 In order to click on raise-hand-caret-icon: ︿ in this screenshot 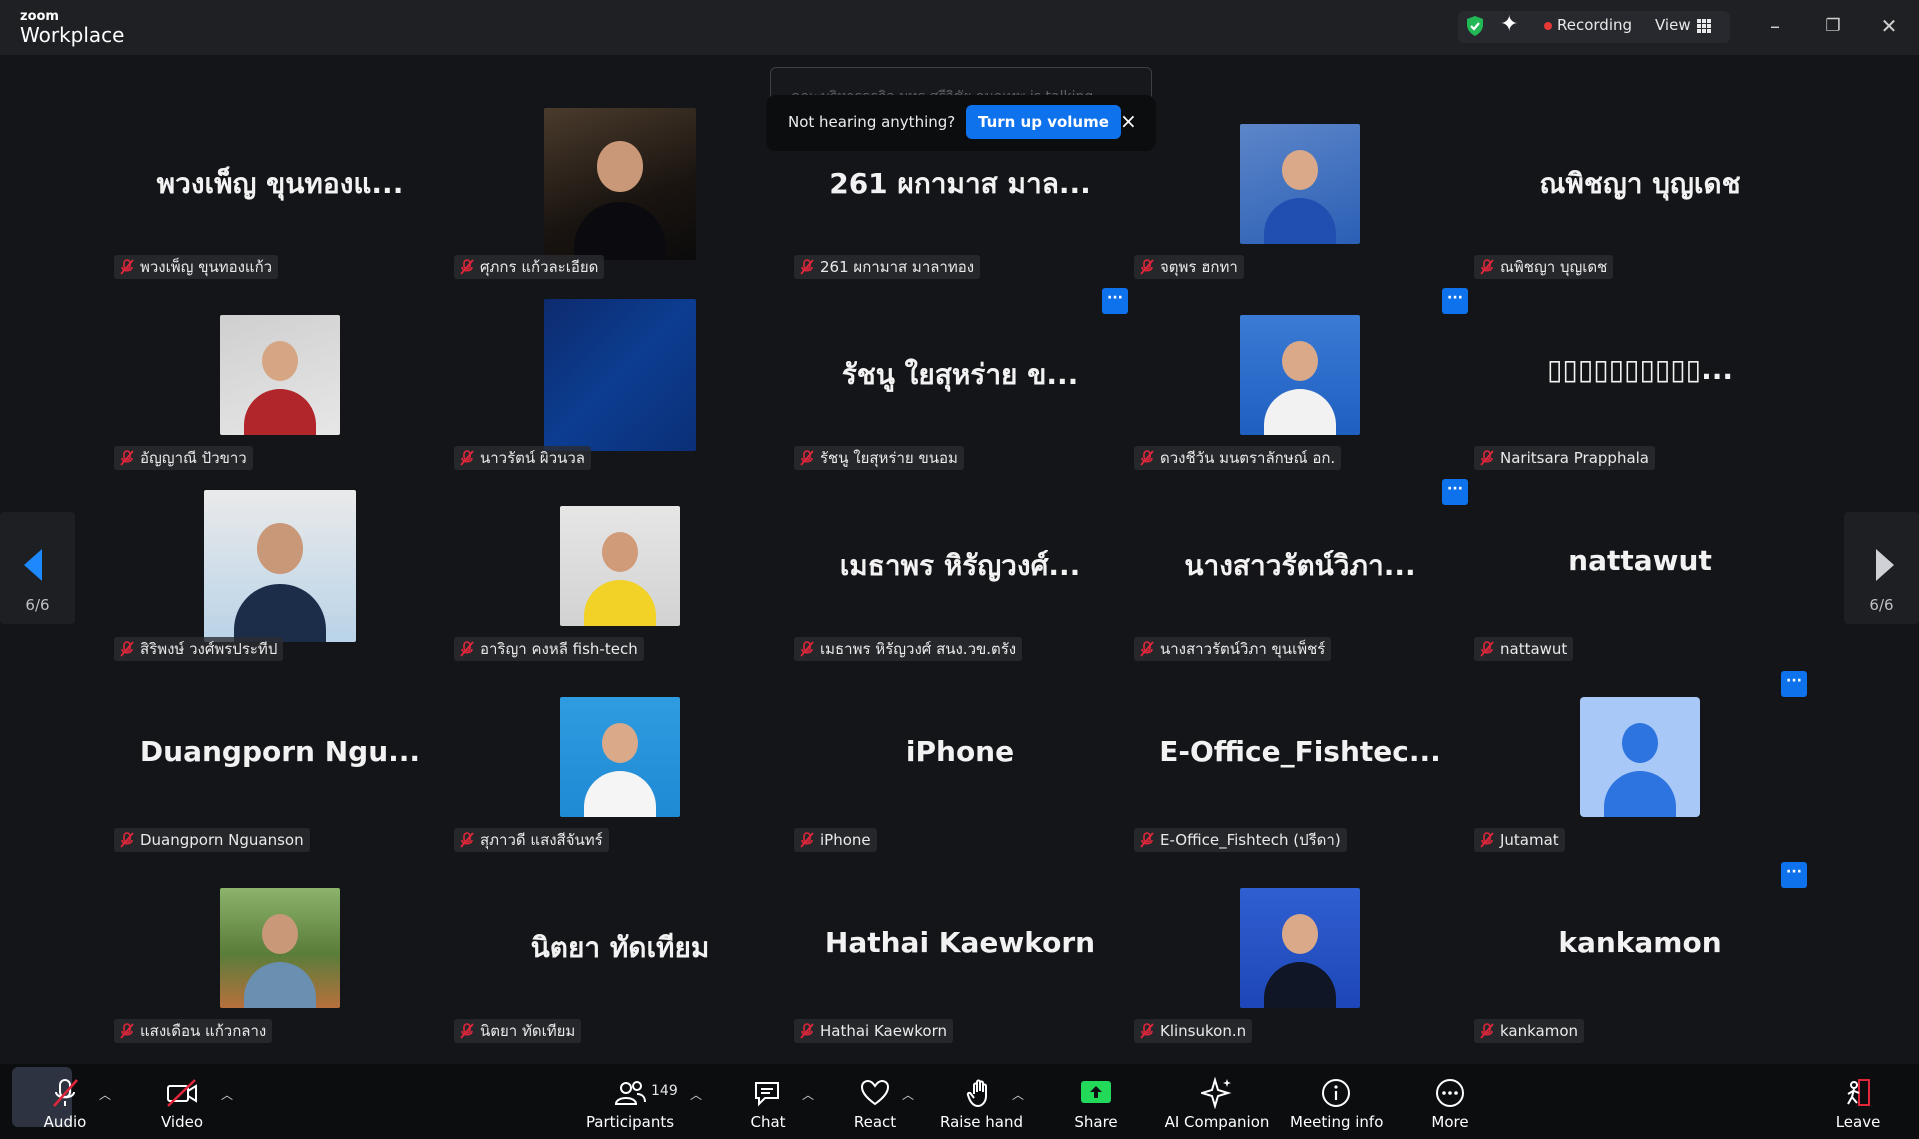, I will do `click(1018, 1094)`.